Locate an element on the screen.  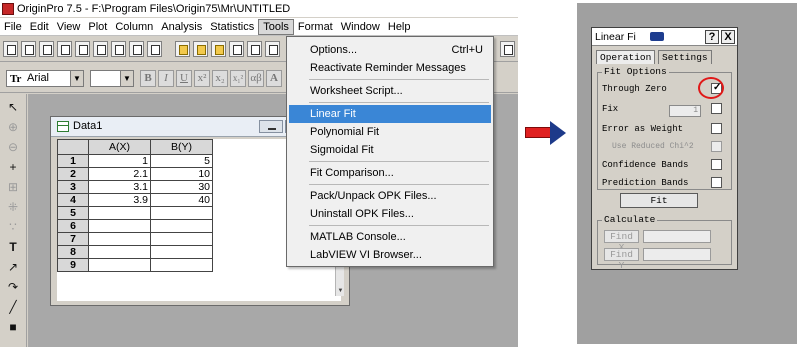
close-button: X is located at coordinates (728, 37).